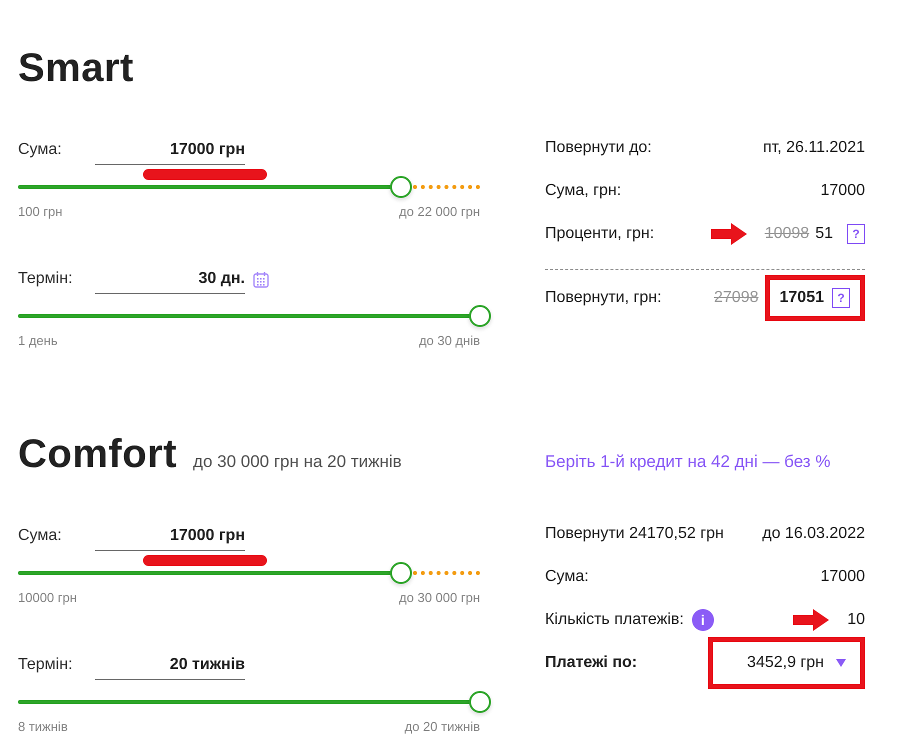 The width and height of the screenshot is (900, 750). I want to click on promo-link: Беріть 1-й кредит на 42 дні — без %, so click(705, 462).